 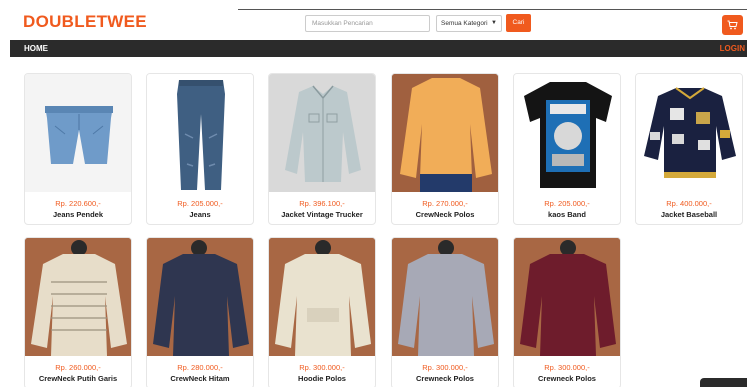 What do you see at coordinates (200, 367) in the screenshot?
I see `product-price: Rp. 280.000,-` at bounding box center [200, 367].